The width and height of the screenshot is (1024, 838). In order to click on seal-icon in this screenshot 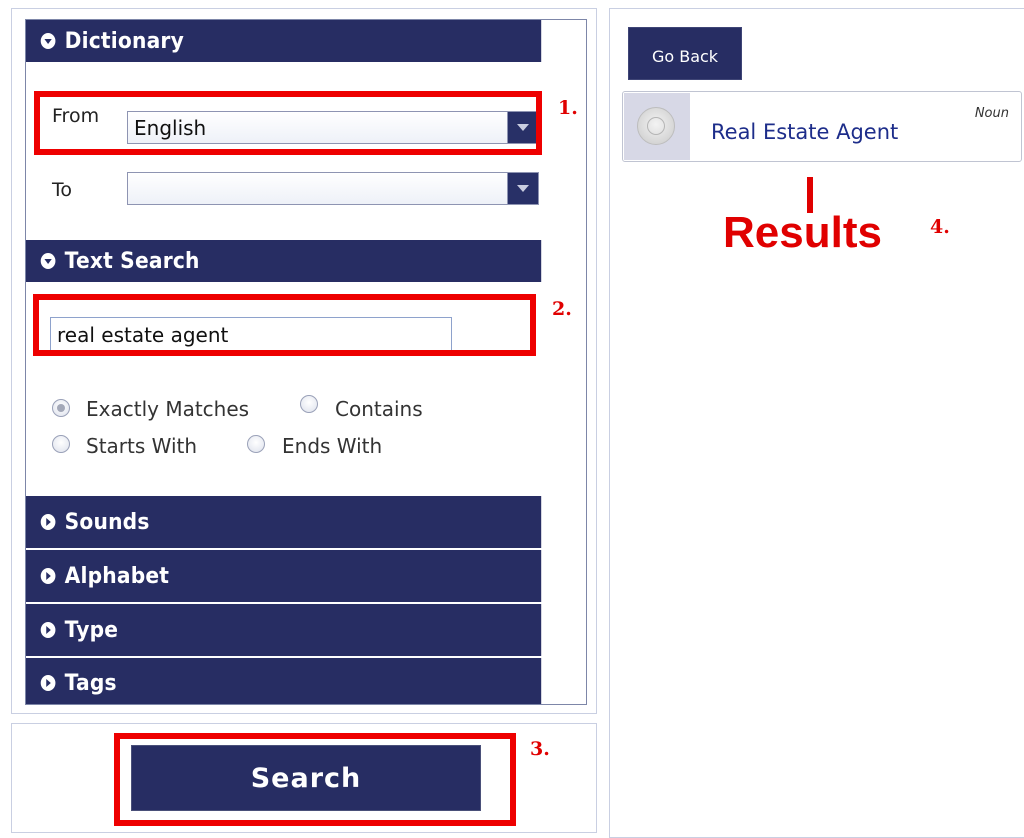, I will do `click(656, 126)`.